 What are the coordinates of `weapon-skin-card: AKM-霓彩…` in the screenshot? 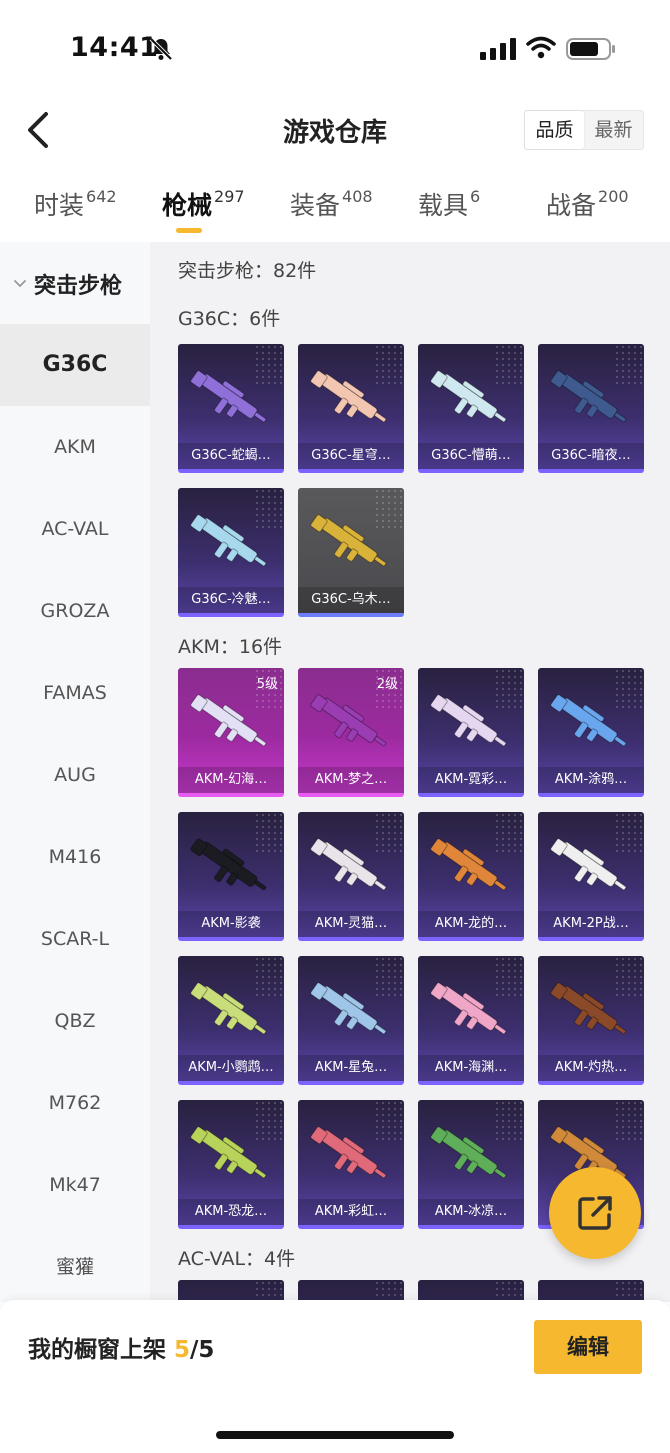 It's located at (471, 732).